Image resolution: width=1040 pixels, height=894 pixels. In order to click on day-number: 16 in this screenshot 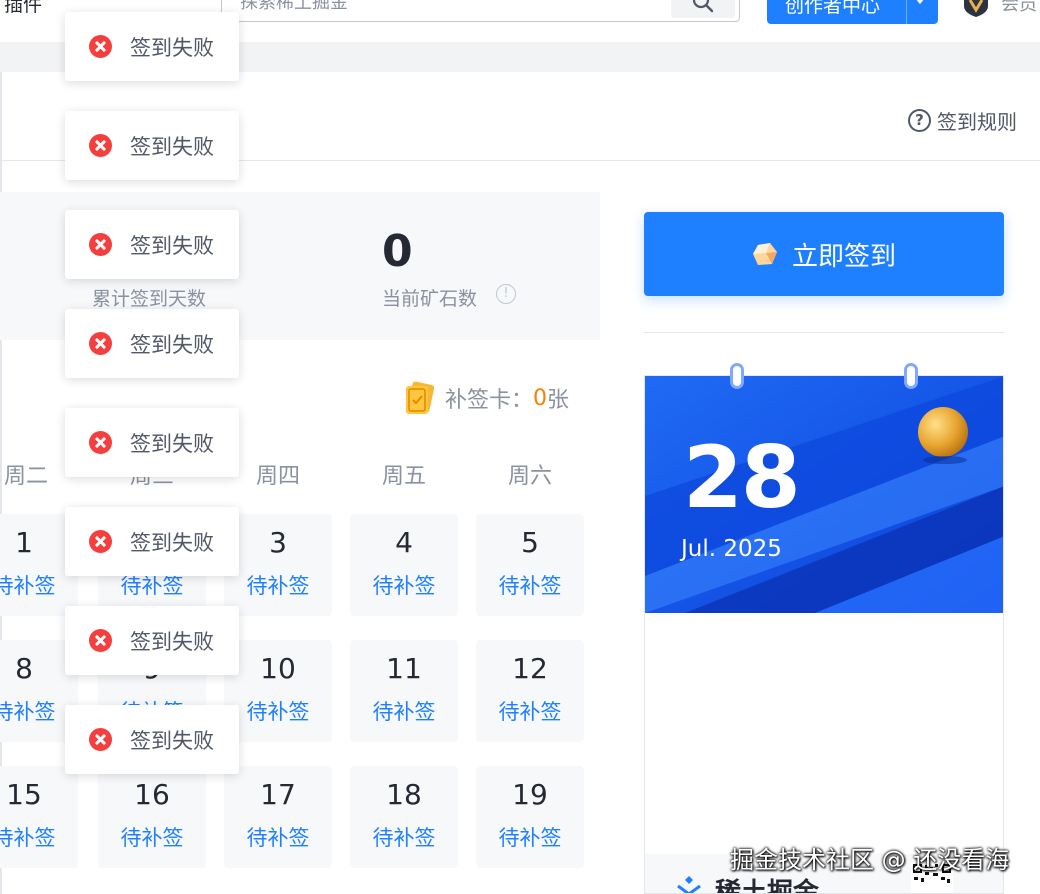, I will do `click(152, 794)`.